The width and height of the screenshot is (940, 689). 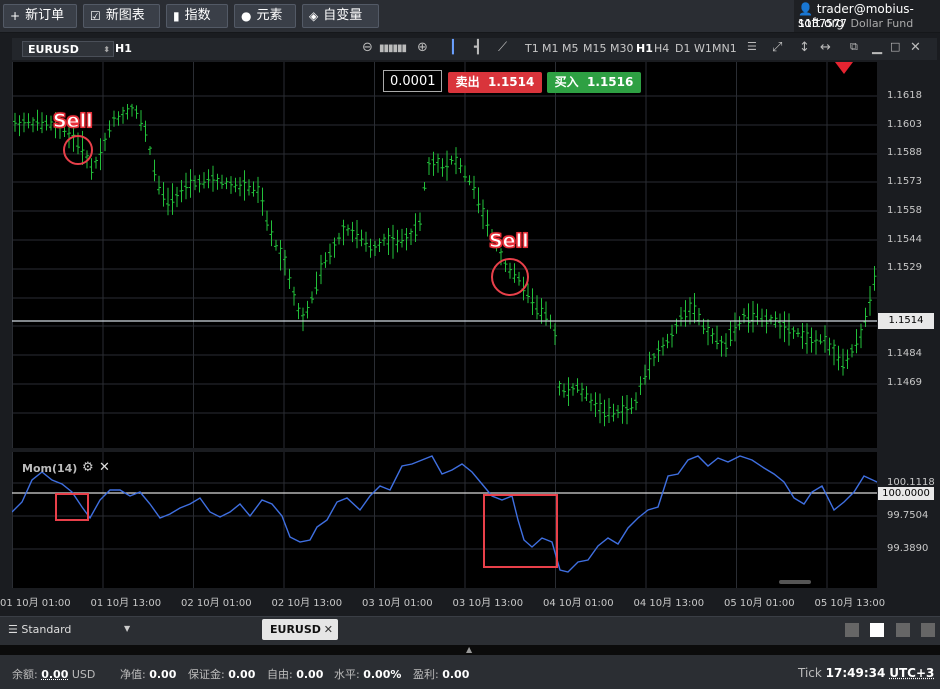 What do you see at coordinates (882, 23) in the screenshot?
I see `account-fund: Dollar Fund` at bounding box center [882, 23].